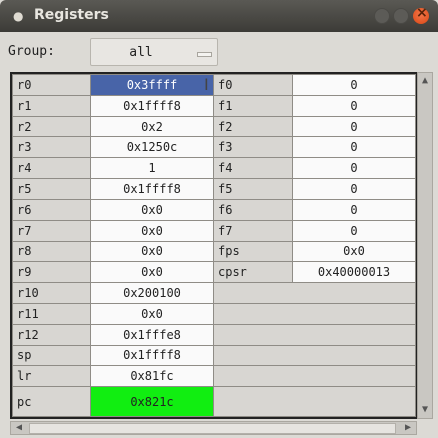  I want to click on window-title: Registers, so click(71, 15).